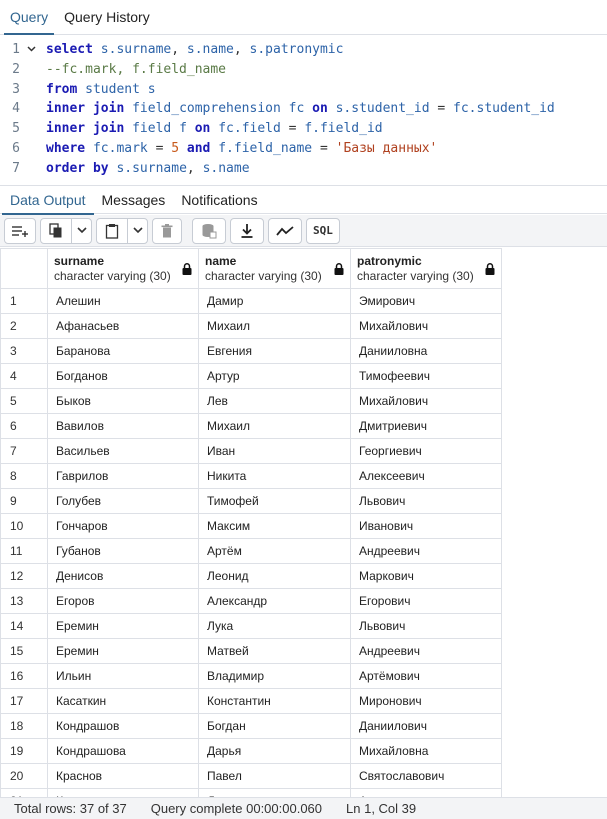  I want to click on row-number: 17, so click(24, 701).